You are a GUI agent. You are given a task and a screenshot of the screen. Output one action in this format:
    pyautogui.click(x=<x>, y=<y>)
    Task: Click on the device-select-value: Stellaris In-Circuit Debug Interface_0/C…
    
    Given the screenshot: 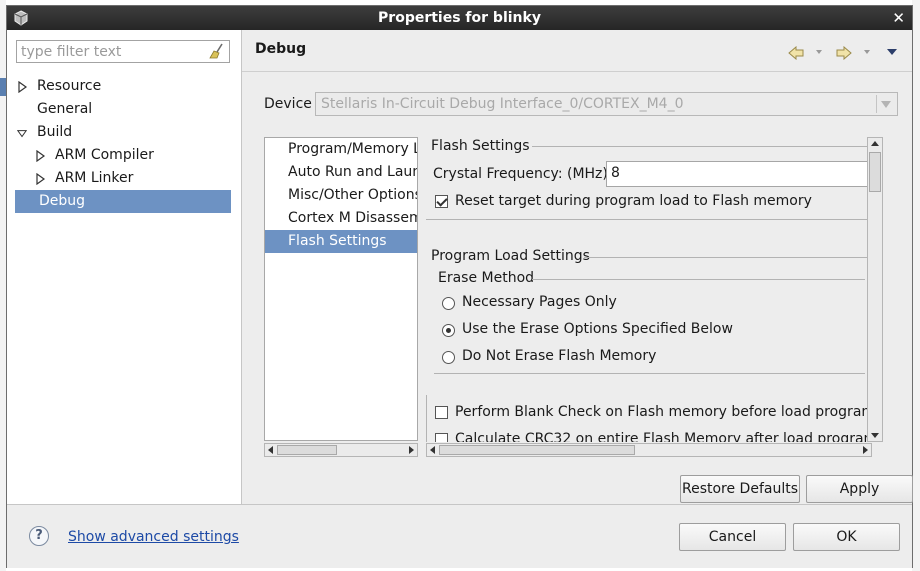 What is the action you would take?
    pyautogui.click(x=502, y=104)
    